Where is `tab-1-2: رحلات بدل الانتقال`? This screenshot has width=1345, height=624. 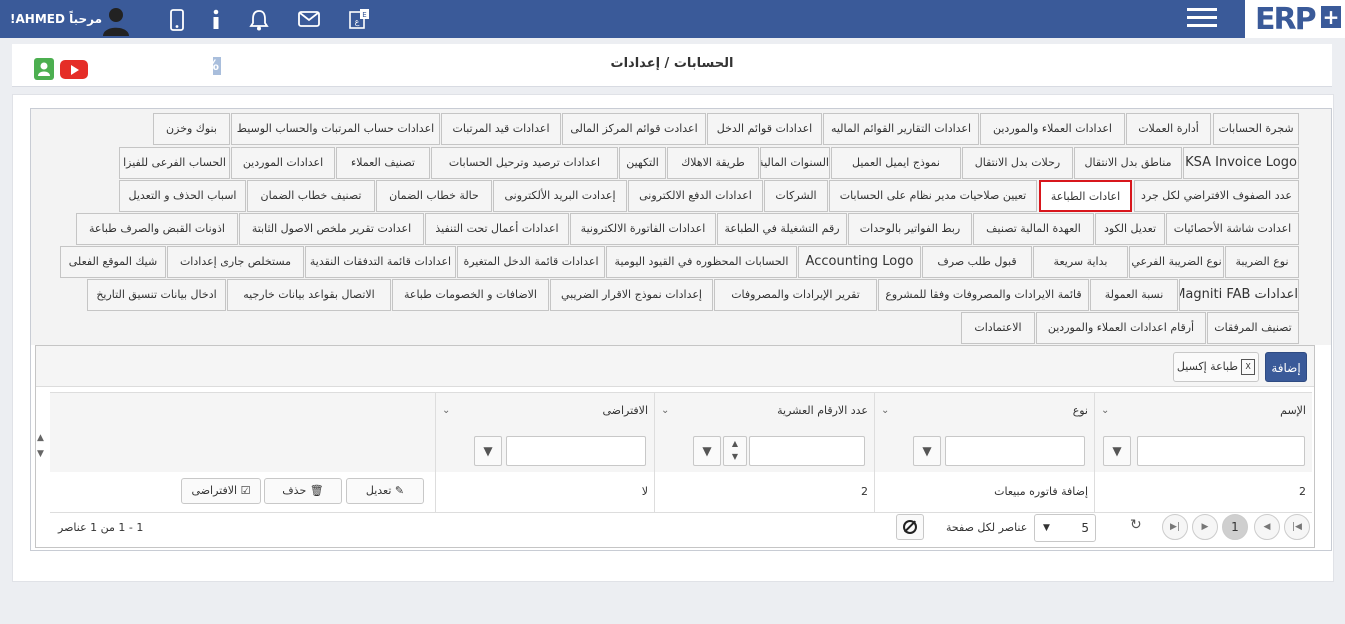
tab-1-2: رحلات بدل الانتقال is located at coordinates (1017, 163).